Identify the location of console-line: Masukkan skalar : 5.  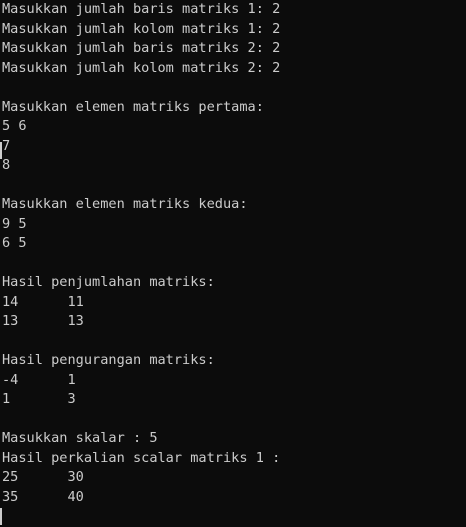
(80, 438).